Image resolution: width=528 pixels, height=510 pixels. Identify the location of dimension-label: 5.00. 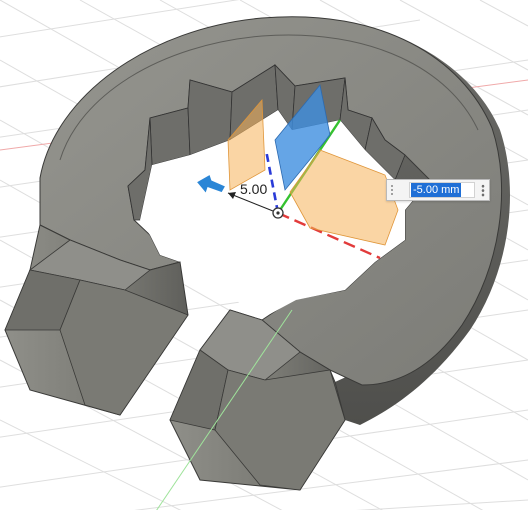
(254, 189).